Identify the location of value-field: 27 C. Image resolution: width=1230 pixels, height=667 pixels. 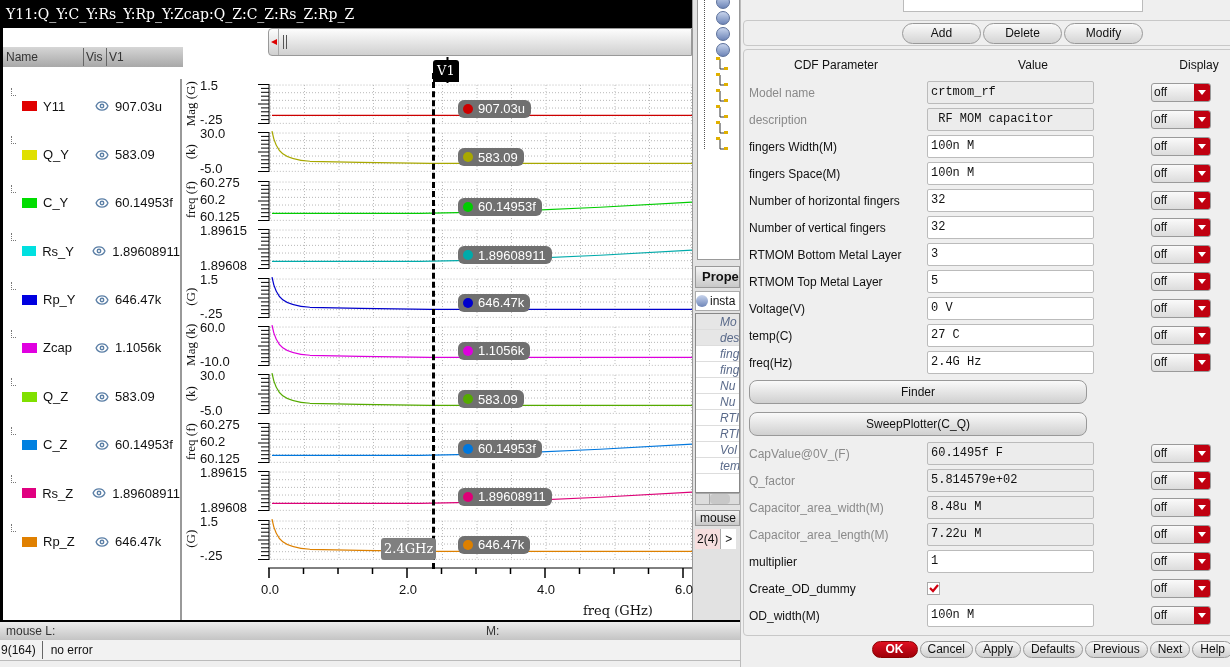
(1010, 335).